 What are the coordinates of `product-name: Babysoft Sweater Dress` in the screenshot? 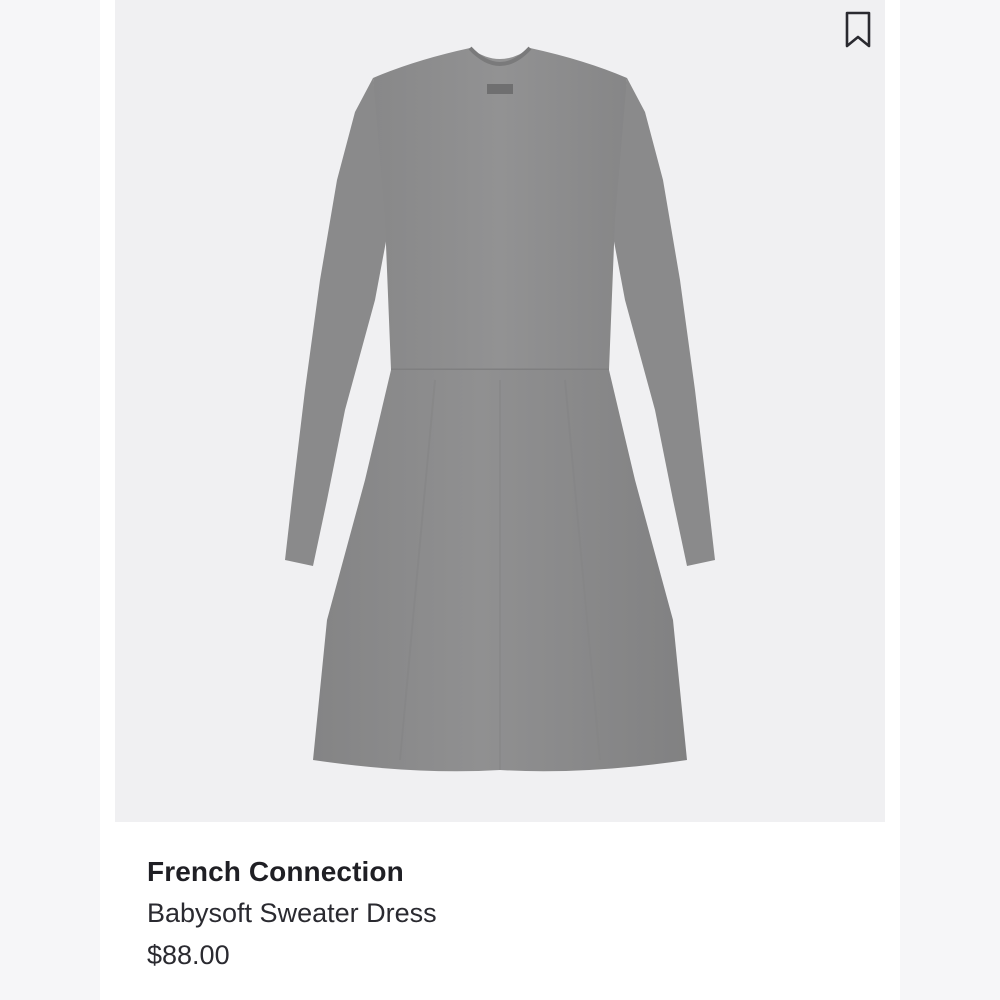 It's located at (292, 913).